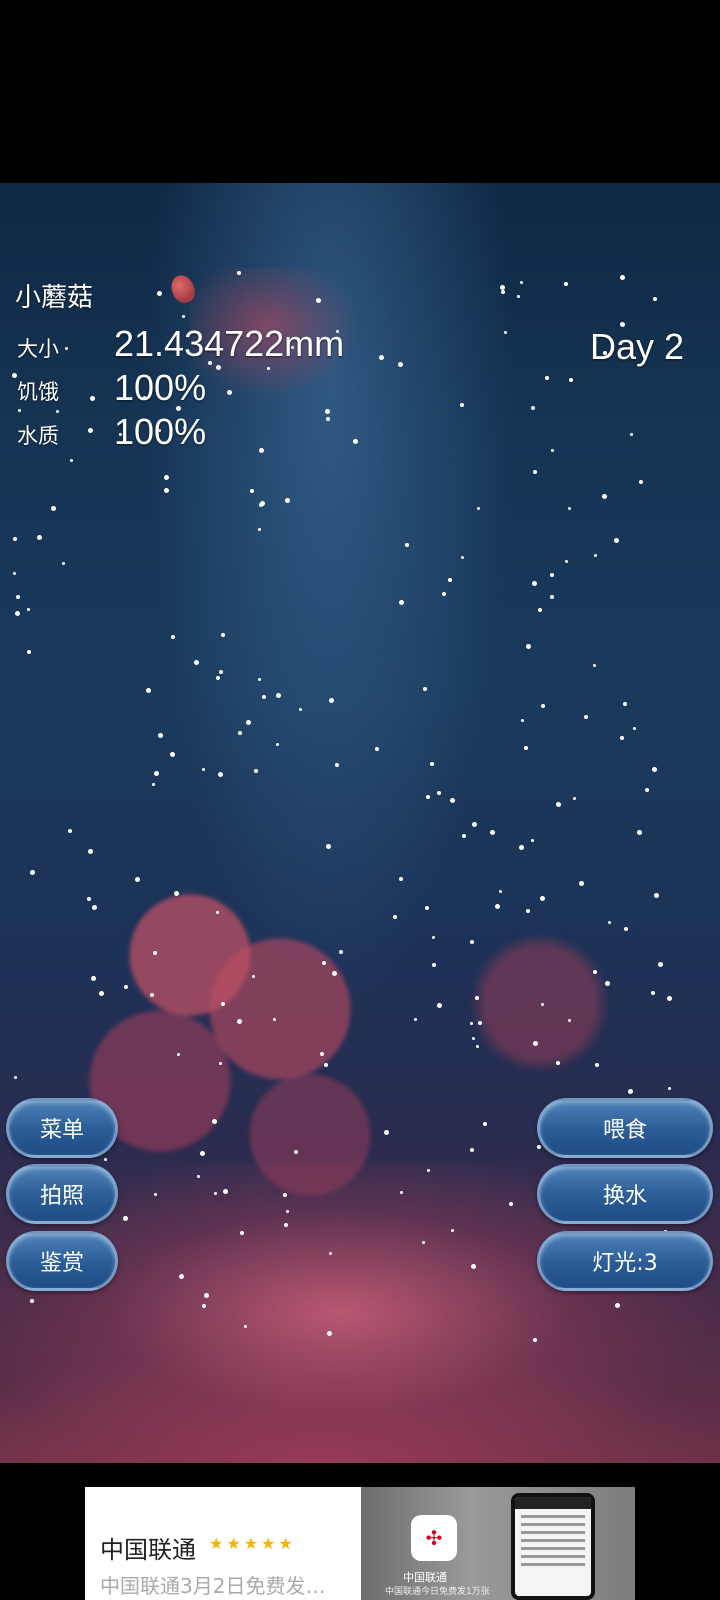 The width and height of the screenshot is (720, 1600). Describe the element at coordinates (62, 1261) in the screenshot. I see `gallery-button: 鉴赏` at that location.